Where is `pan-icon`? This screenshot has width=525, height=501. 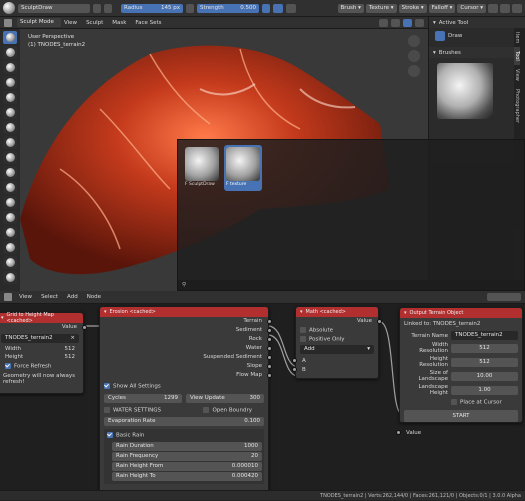
pan-icon is located at coordinates (414, 56).